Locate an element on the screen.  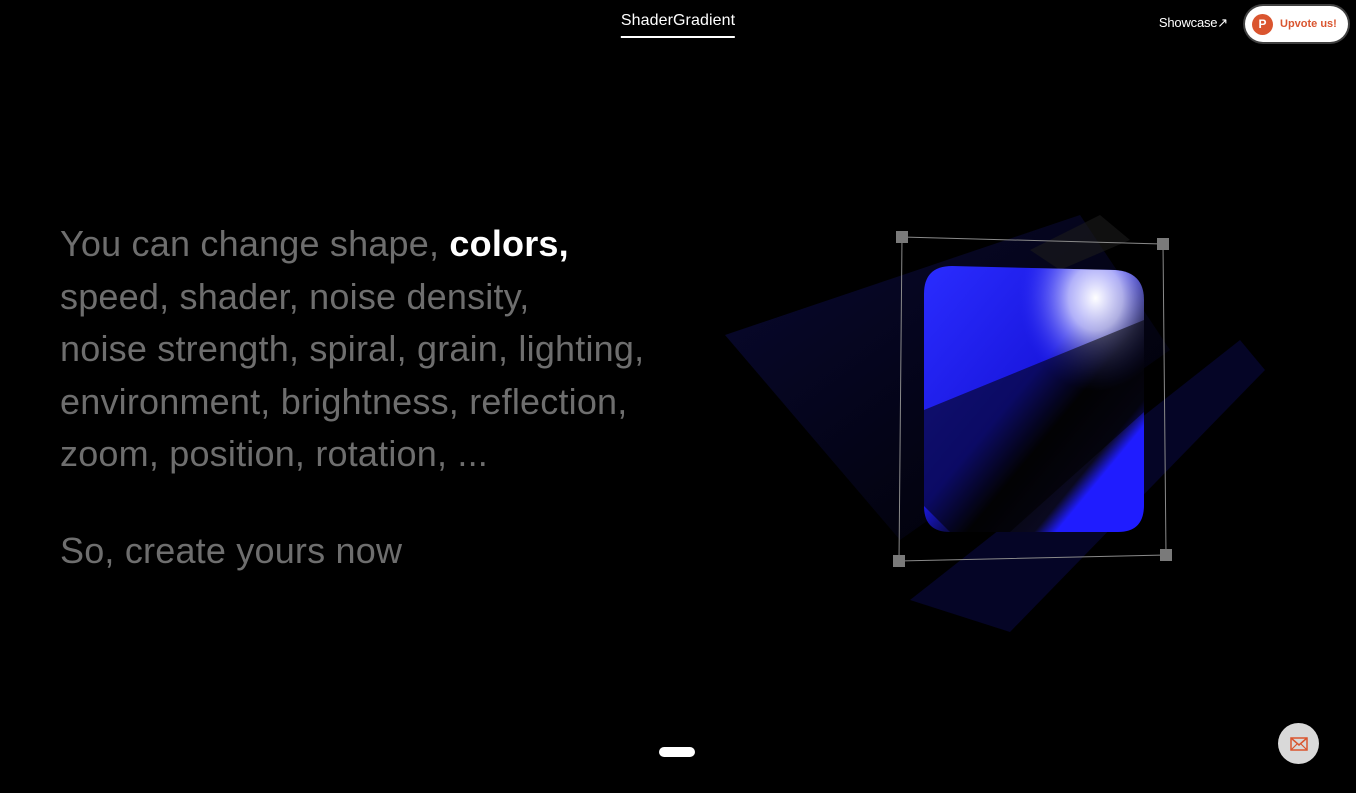
copy-line-2: speed, shader, noise density, is located at coordinates (295, 296).